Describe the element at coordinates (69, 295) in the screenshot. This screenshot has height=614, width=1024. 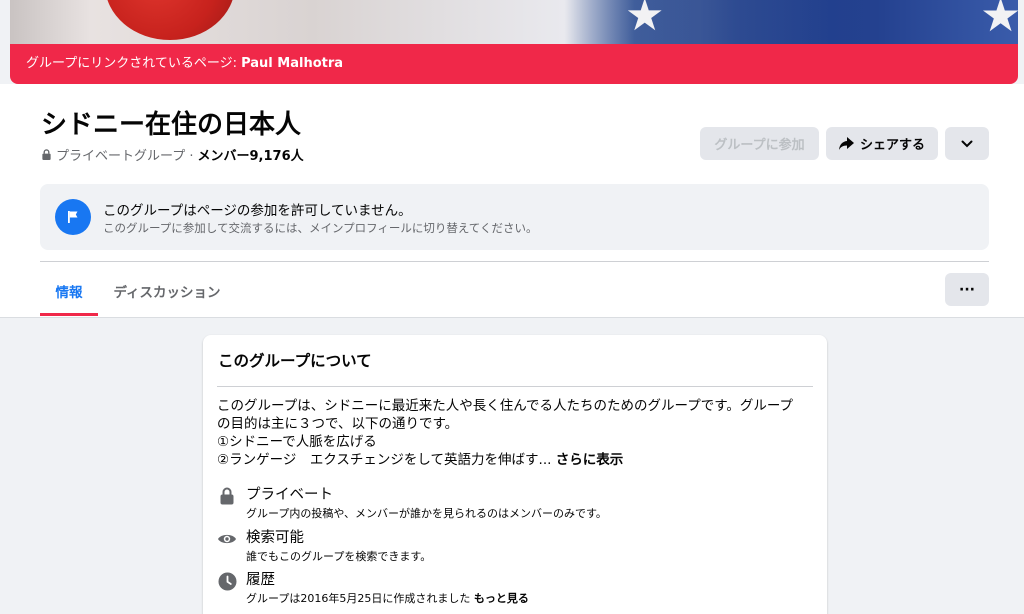
I see `tab-about: 情報` at that location.